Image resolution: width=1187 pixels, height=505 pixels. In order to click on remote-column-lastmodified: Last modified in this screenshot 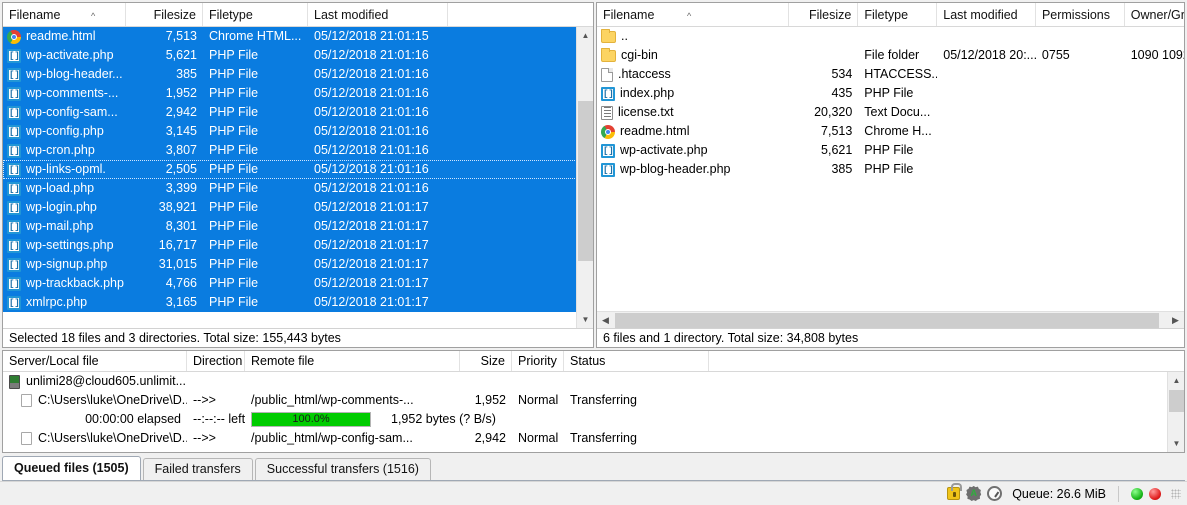, I will do `click(986, 14)`.